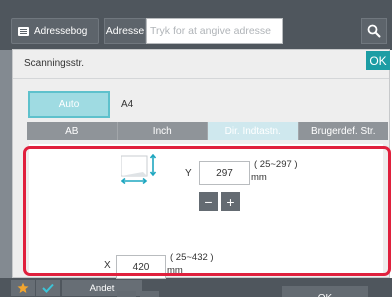 The height and width of the screenshot is (297, 392). What do you see at coordinates (344, 131) in the screenshot?
I see `tab-custom-size: Brugerdef. Str.` at bounding box center [344, 131].